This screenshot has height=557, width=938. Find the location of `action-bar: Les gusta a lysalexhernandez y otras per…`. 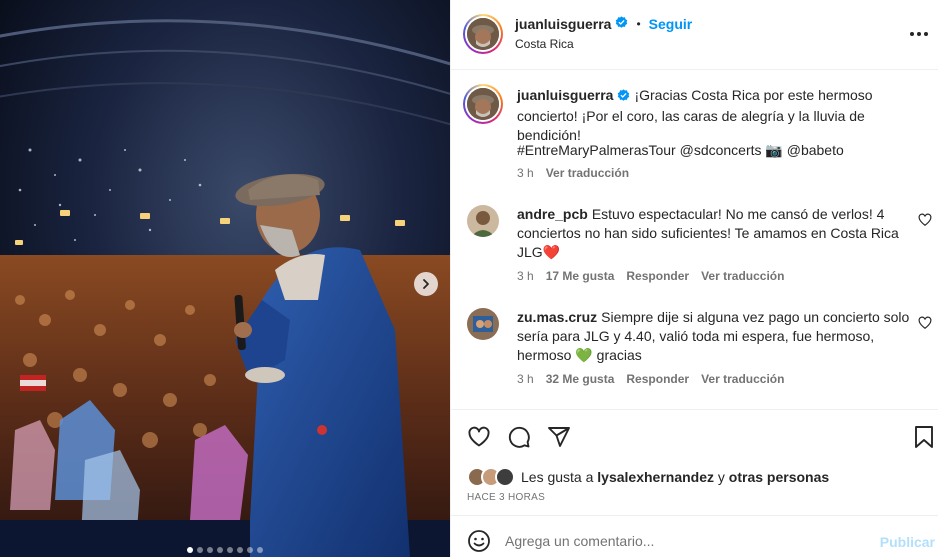

action-bar: Les gusta a lysalexhernandez y otras per… is located at coordinates (694, 462).